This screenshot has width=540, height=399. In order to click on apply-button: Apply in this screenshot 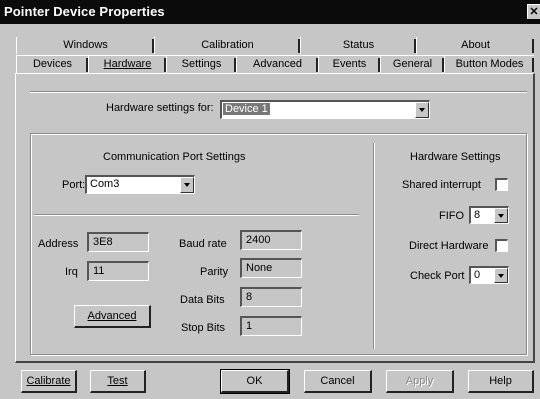, I will do `click(420, 381)`.